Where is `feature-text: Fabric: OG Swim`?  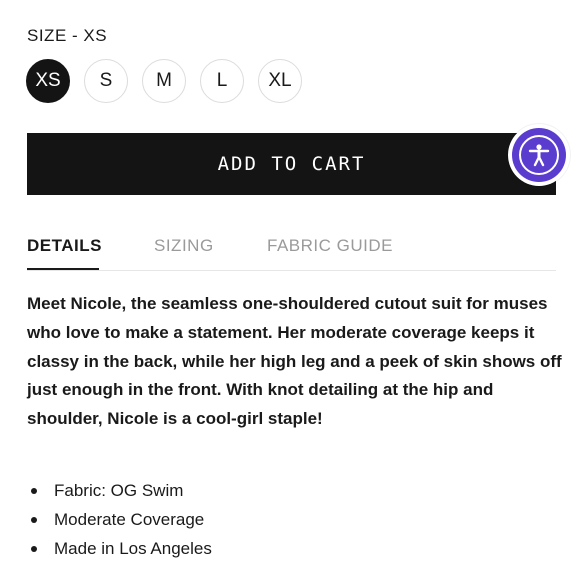 feature-text: Fabric: OG Swim is located at coordinates (119, 490).